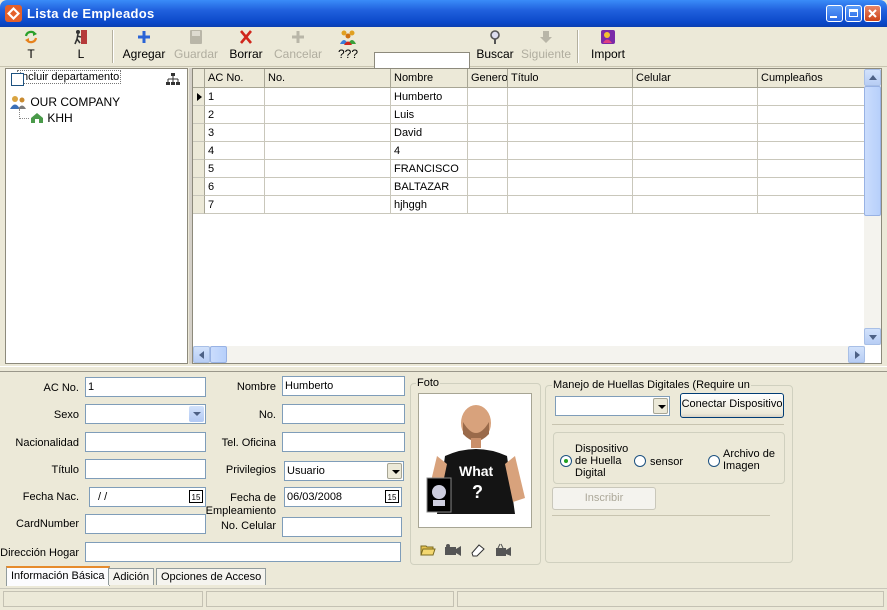 The height and width of the screenshot is (610, 887). I want to click on employee-photo: What ?, so click(475, 460).